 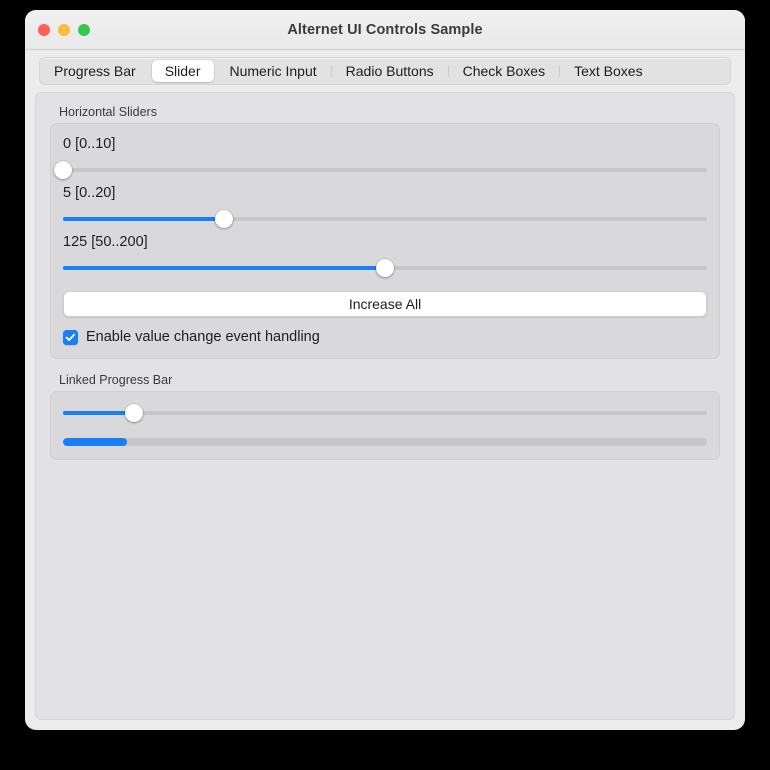 I want to click on slider-3-value-label: 125 [50..200], so click(x=105, y=242).